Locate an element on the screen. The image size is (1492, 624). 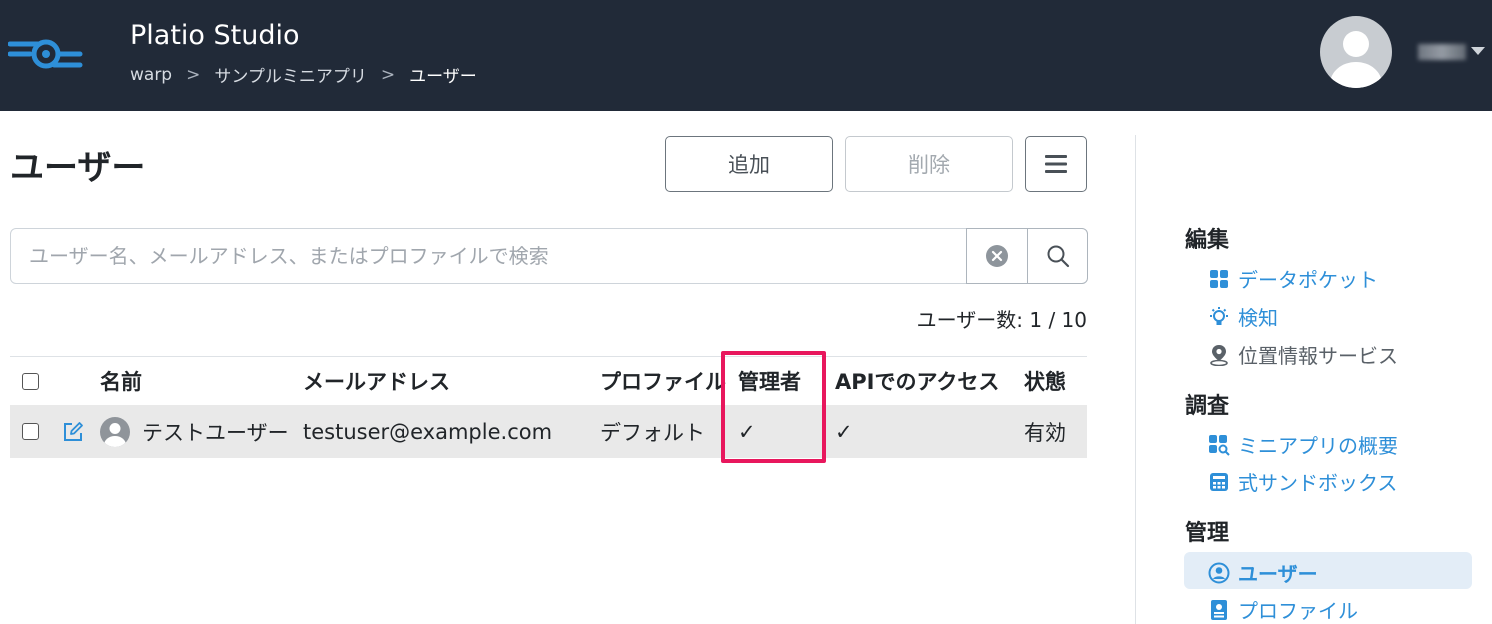
calculator-icon is located at coordinates (1219, 482).